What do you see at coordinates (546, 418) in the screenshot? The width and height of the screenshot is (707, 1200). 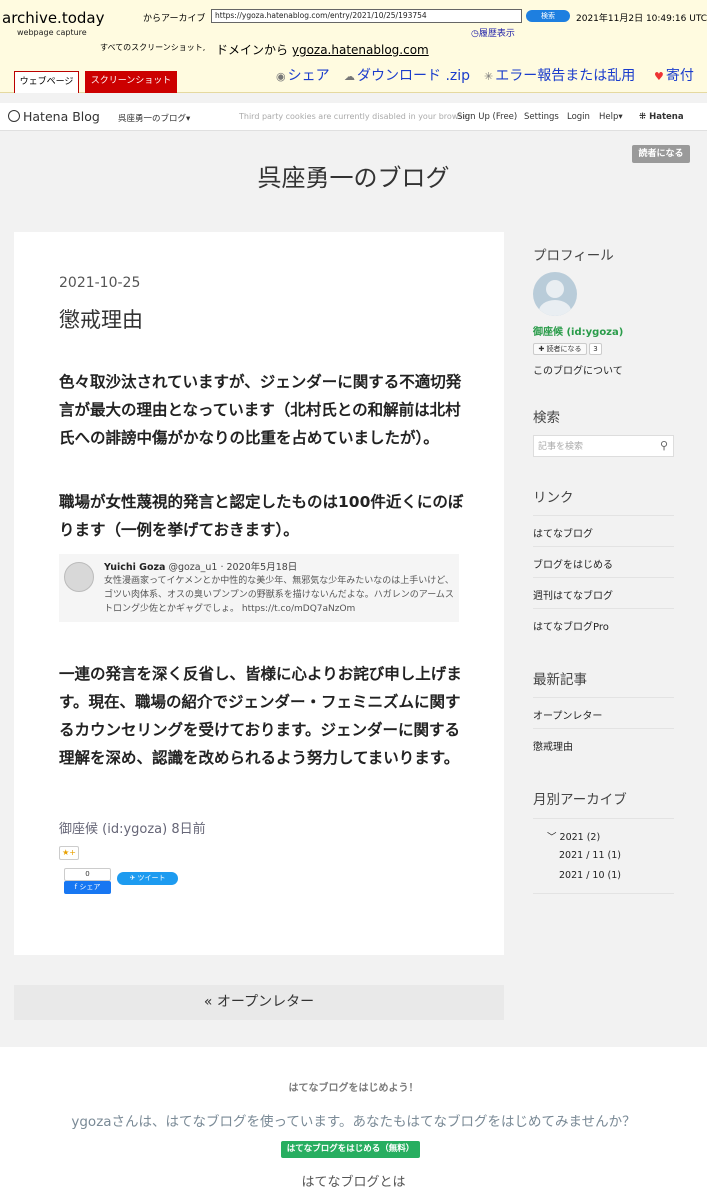 I see `search-heading: 検索` at bounding box center [546, 418].